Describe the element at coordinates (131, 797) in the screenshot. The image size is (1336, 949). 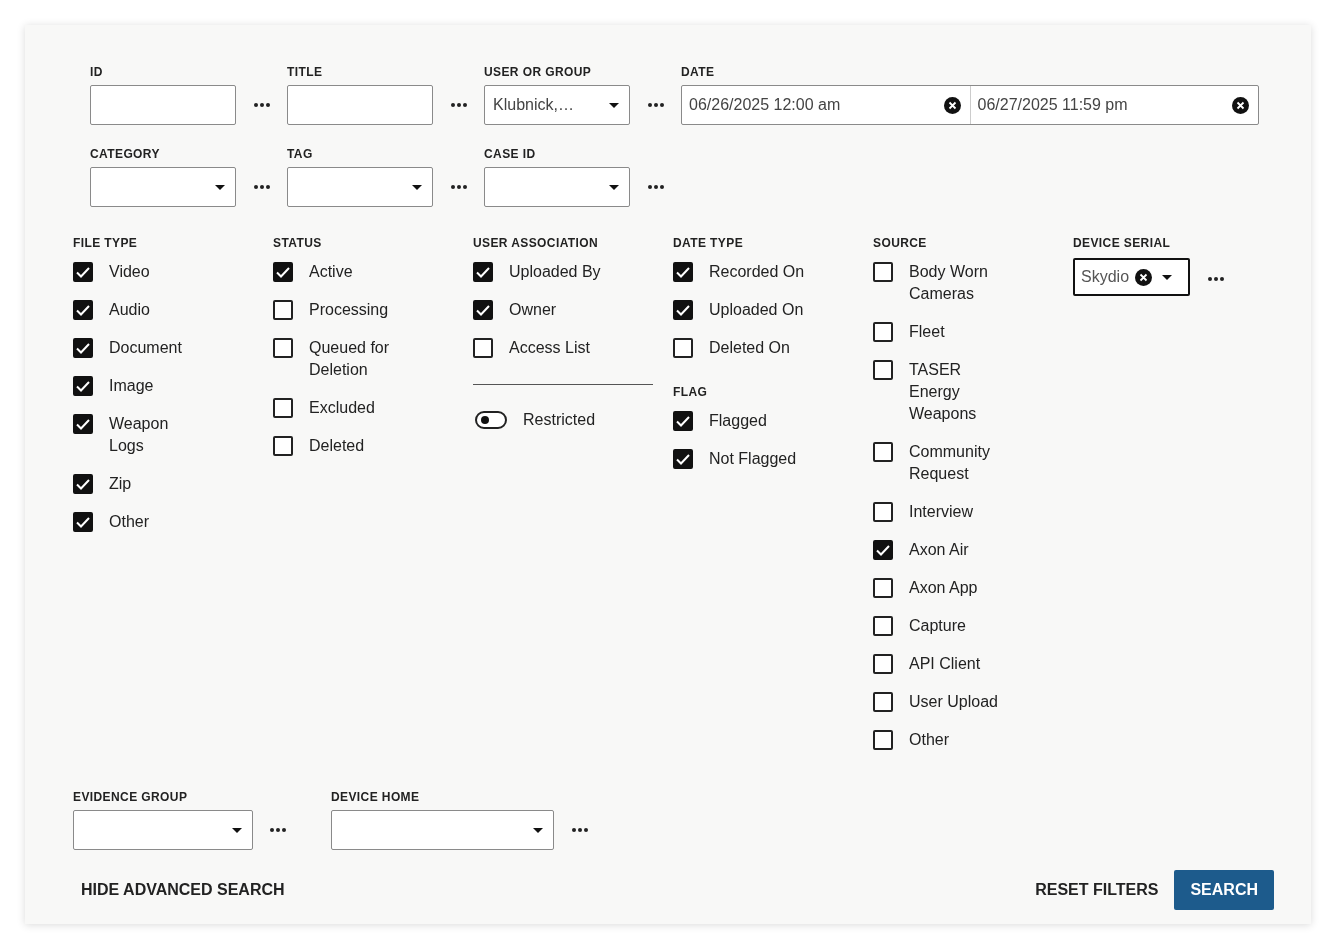
I see `field-label: EVIDENCE GROUP` at that location.